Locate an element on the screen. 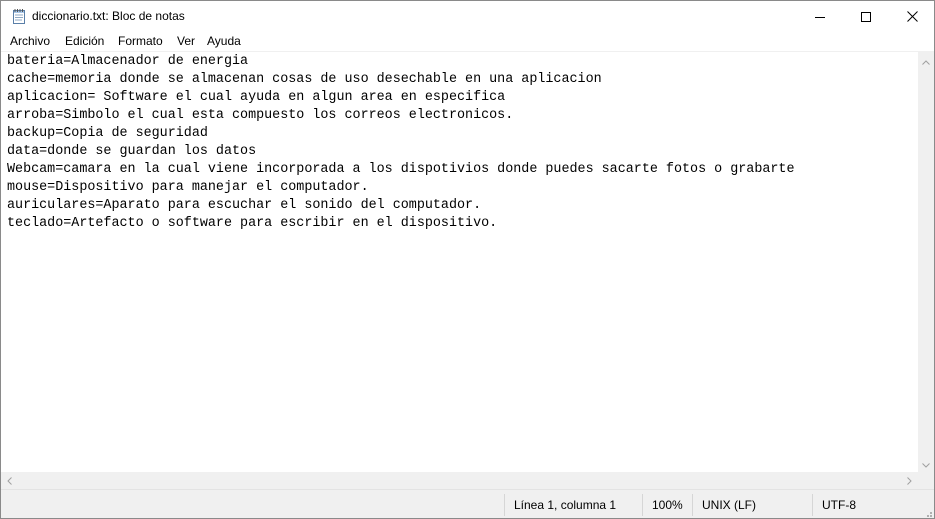  resize-grip-icon is located at coordinates (927, 512).